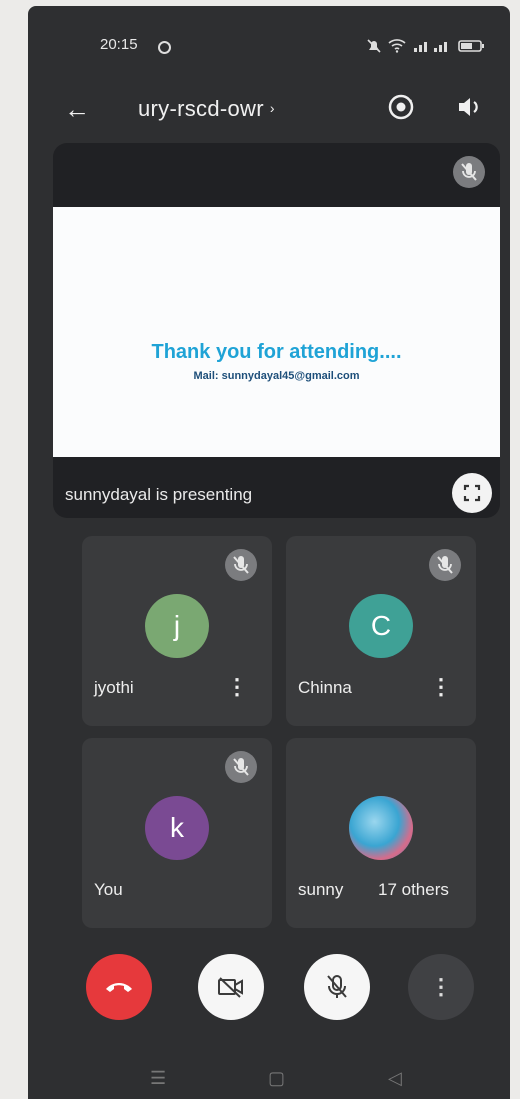 Image resolution: width=520 pixels, height=1099 pixels. Describe the element at coordinates (177, 626) in the screenshot. I see `avatar: j` at that location.